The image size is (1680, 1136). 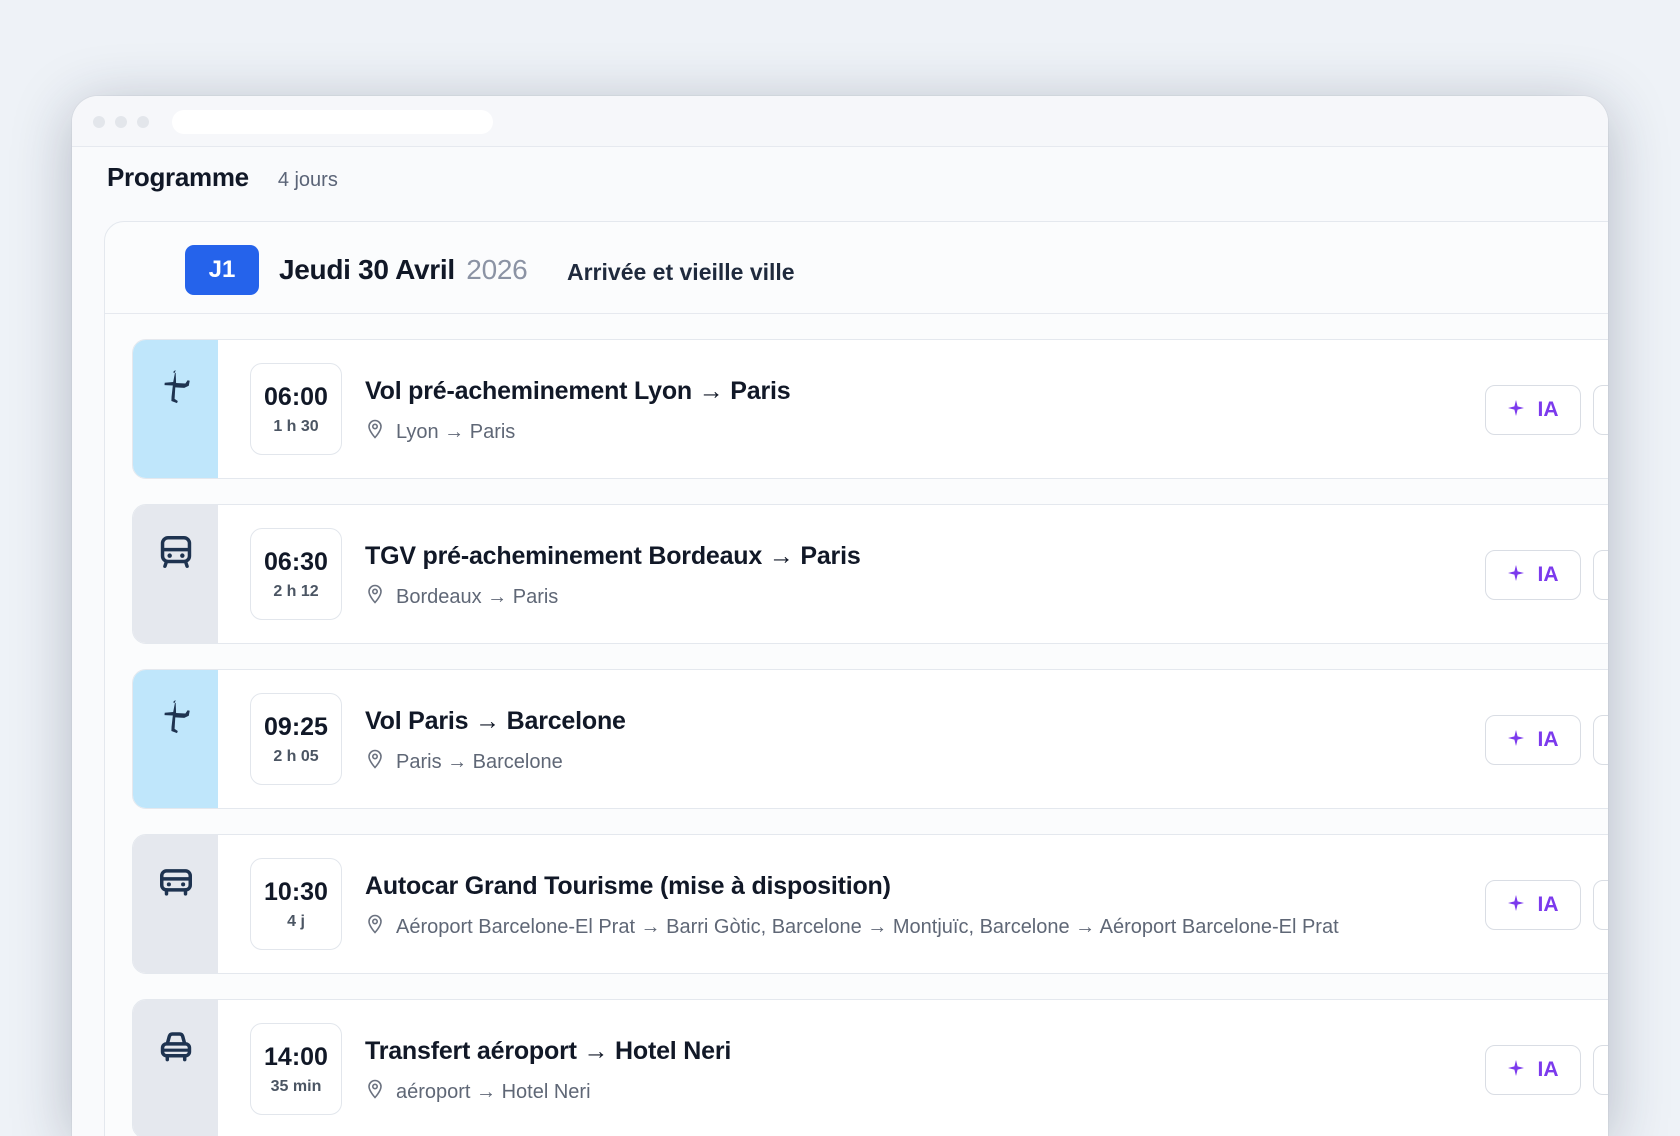 What do you see at coordinates (296, 756) in the screenshot?
I see `event-duration: 2 h 05` at bounding box center [296, 756].